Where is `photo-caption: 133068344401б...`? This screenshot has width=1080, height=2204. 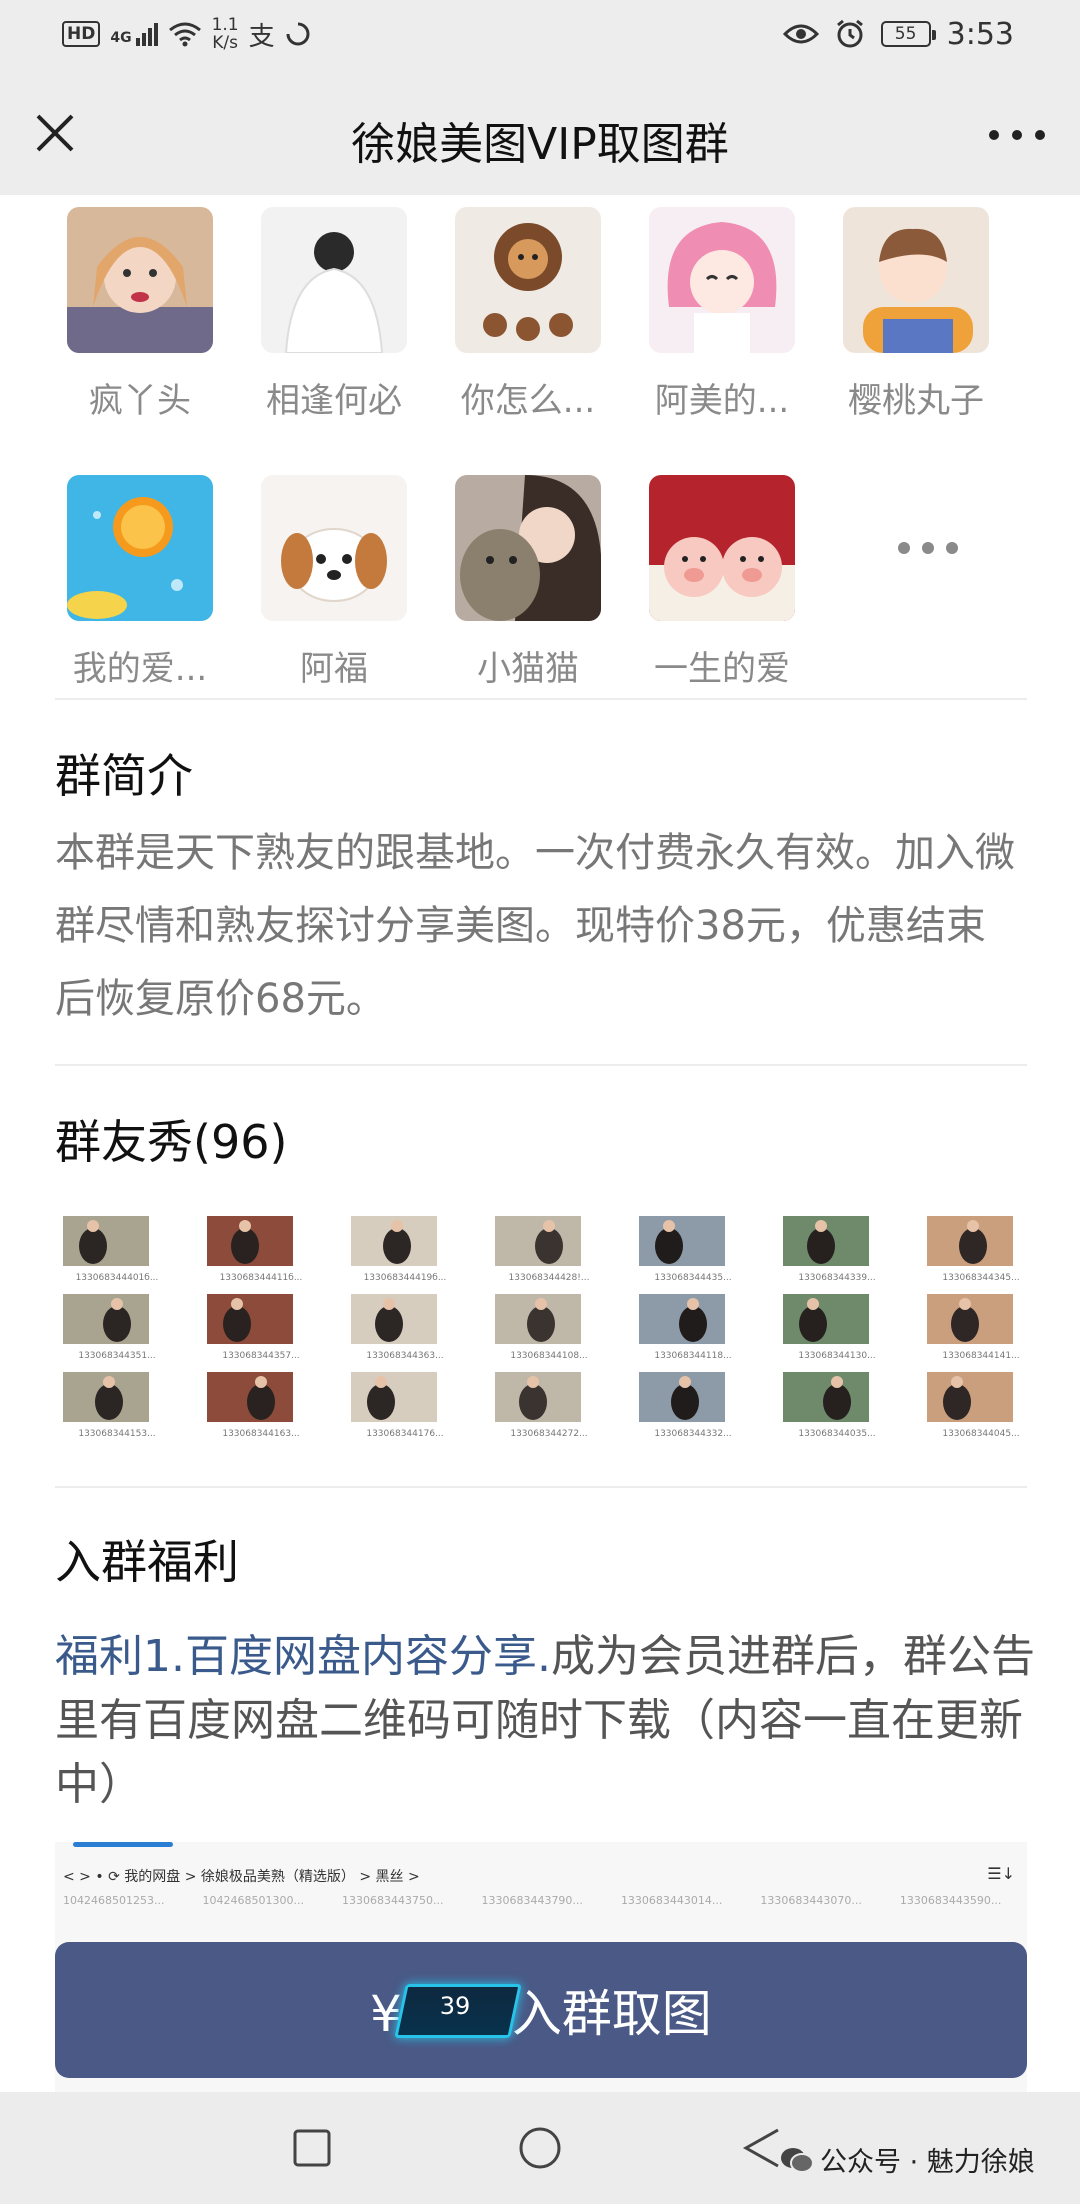 photo-caption: 133068344401б... is located at coordinates (117, 1278).